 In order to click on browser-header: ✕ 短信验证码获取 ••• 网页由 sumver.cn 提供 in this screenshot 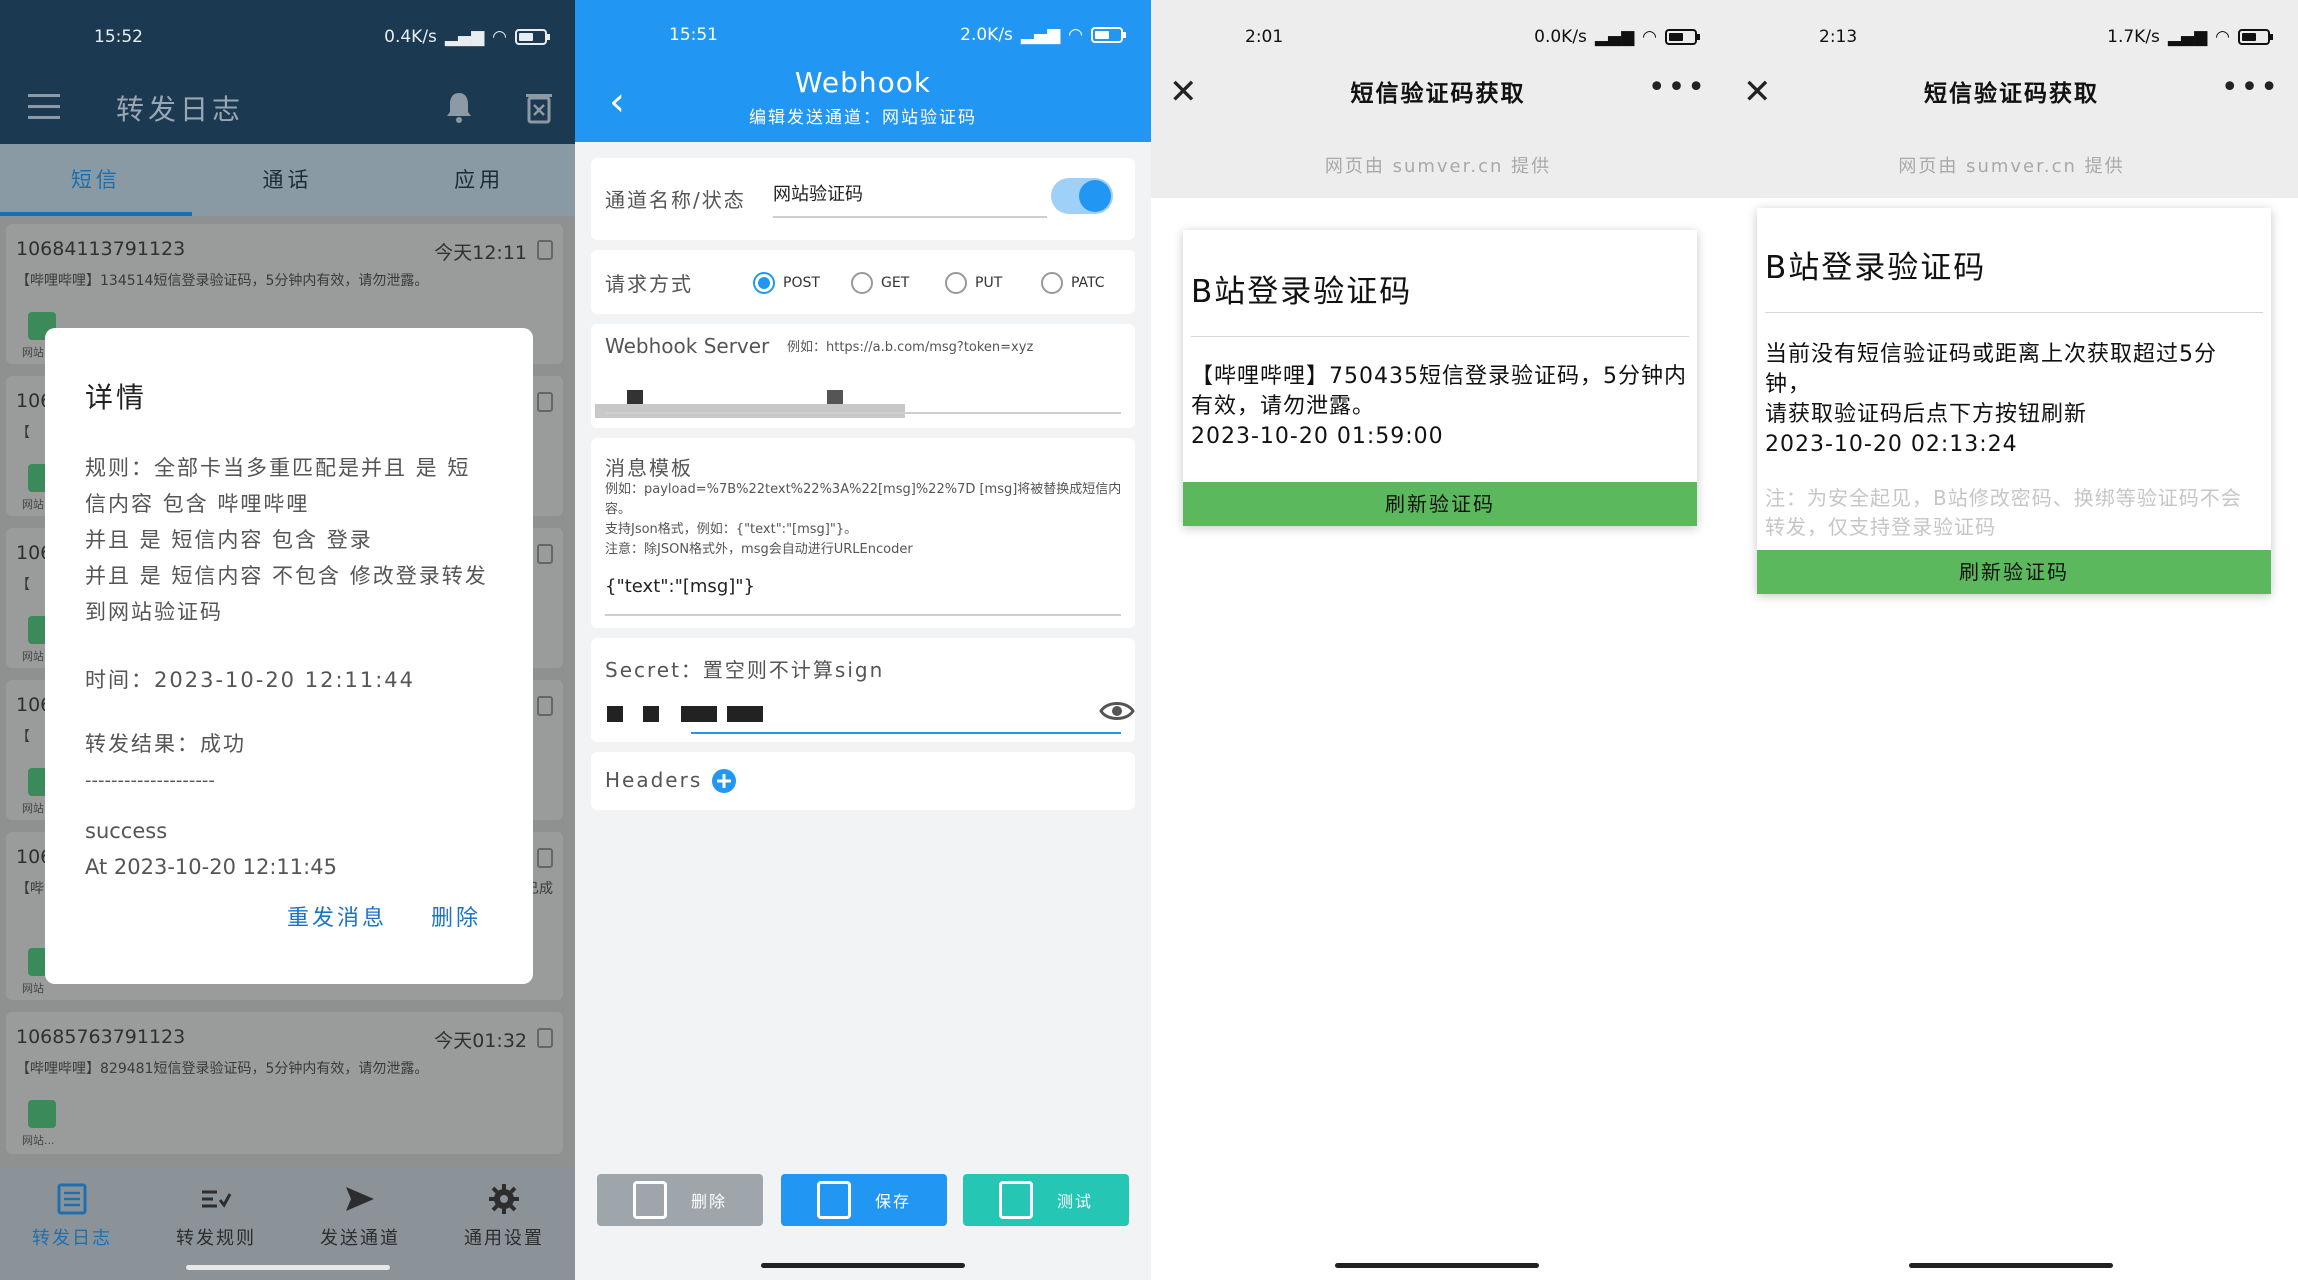, I will do `click(2011, 128)`.